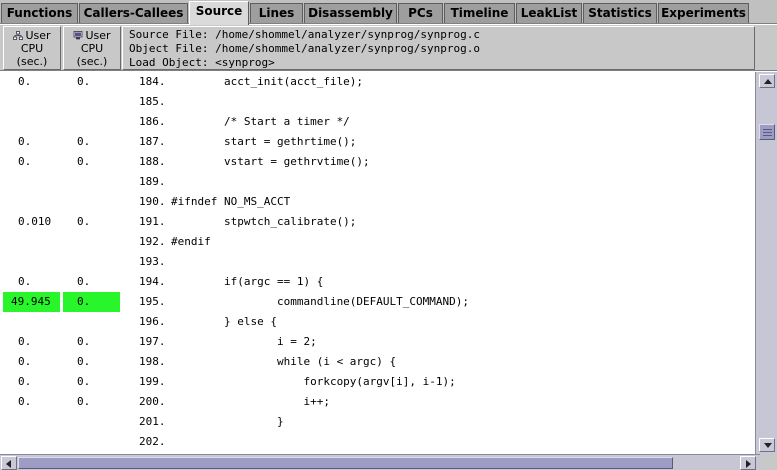 This screenshot has height=470, width=777. I want to click on source-line-row: 190. #ifndef NO_MS_ACCT, so click(377, 202).